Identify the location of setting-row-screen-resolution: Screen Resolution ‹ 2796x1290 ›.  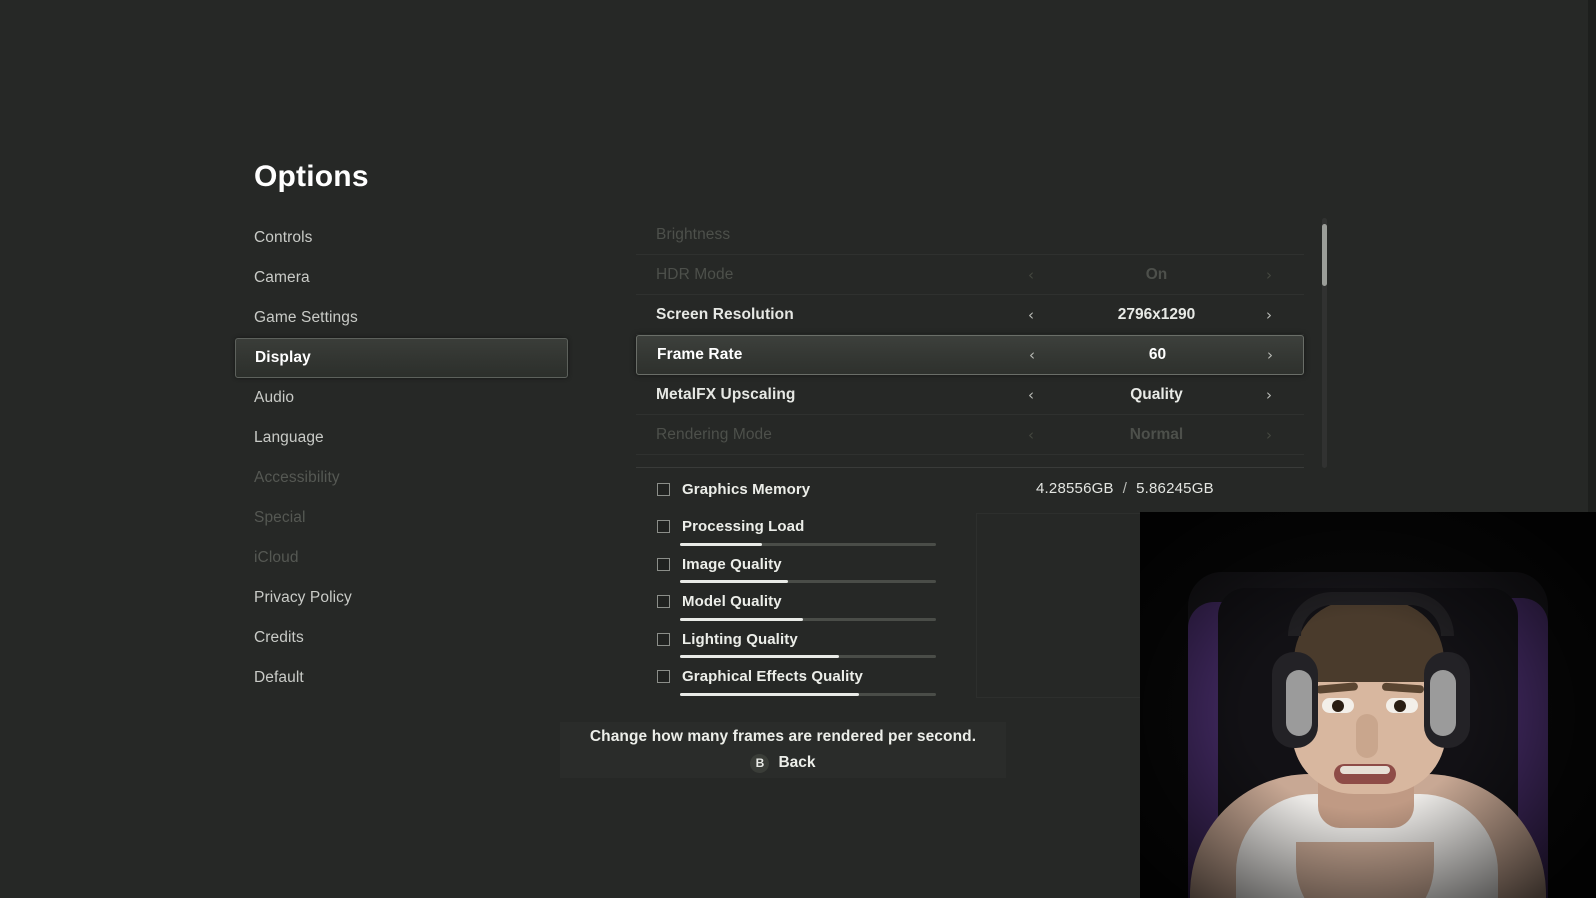
(970, 315).